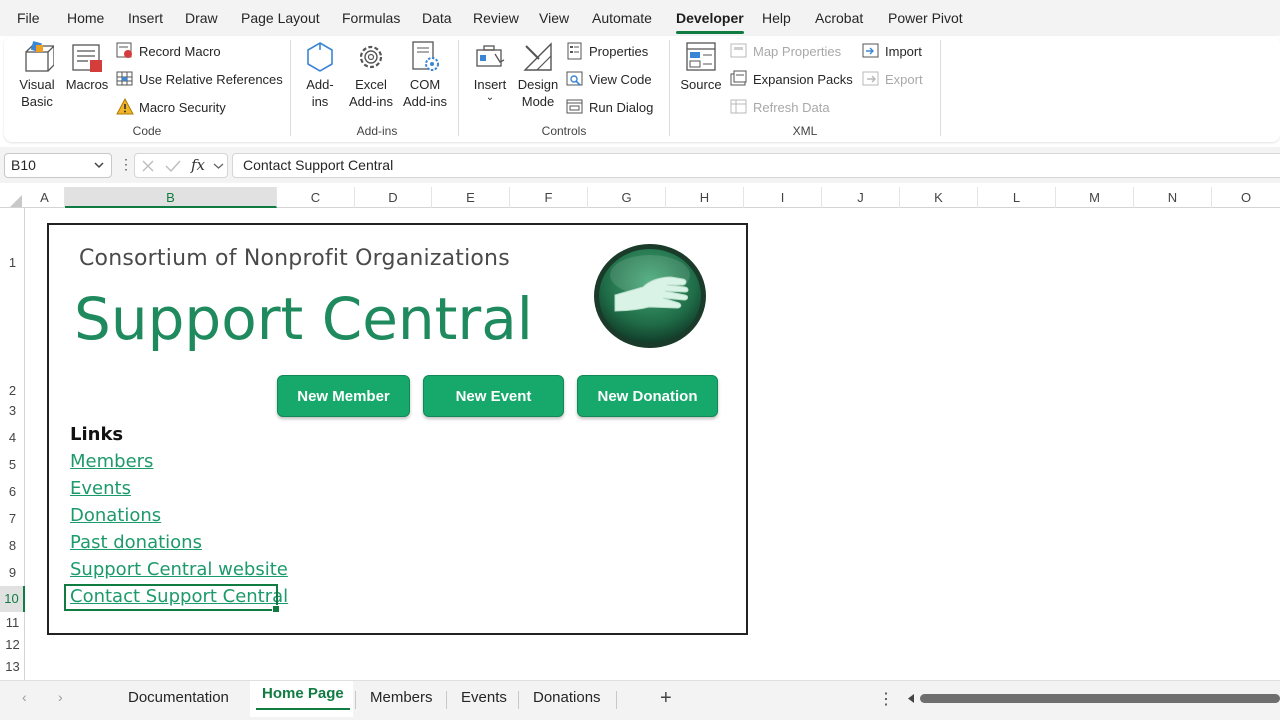 The image size is (1280, 720). Describe the element at coordinates (554, 18) in the screenshot. I see `tab-view: View` at that location.